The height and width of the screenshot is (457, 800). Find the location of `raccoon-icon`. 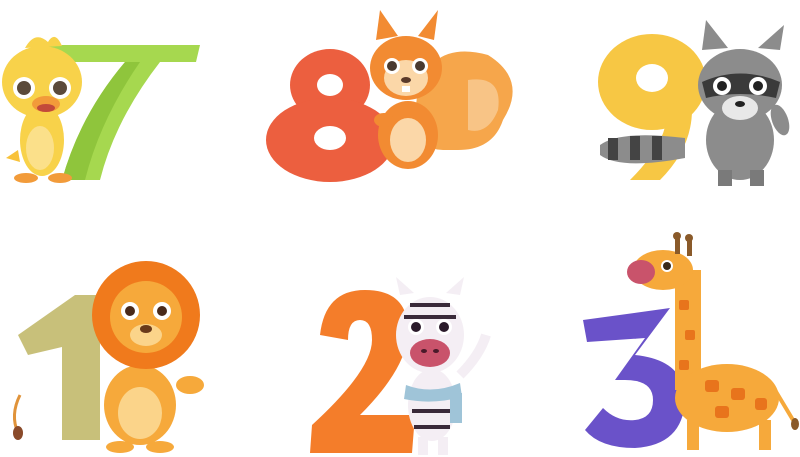

raccoon-icon is located at coordinates (695, 103).